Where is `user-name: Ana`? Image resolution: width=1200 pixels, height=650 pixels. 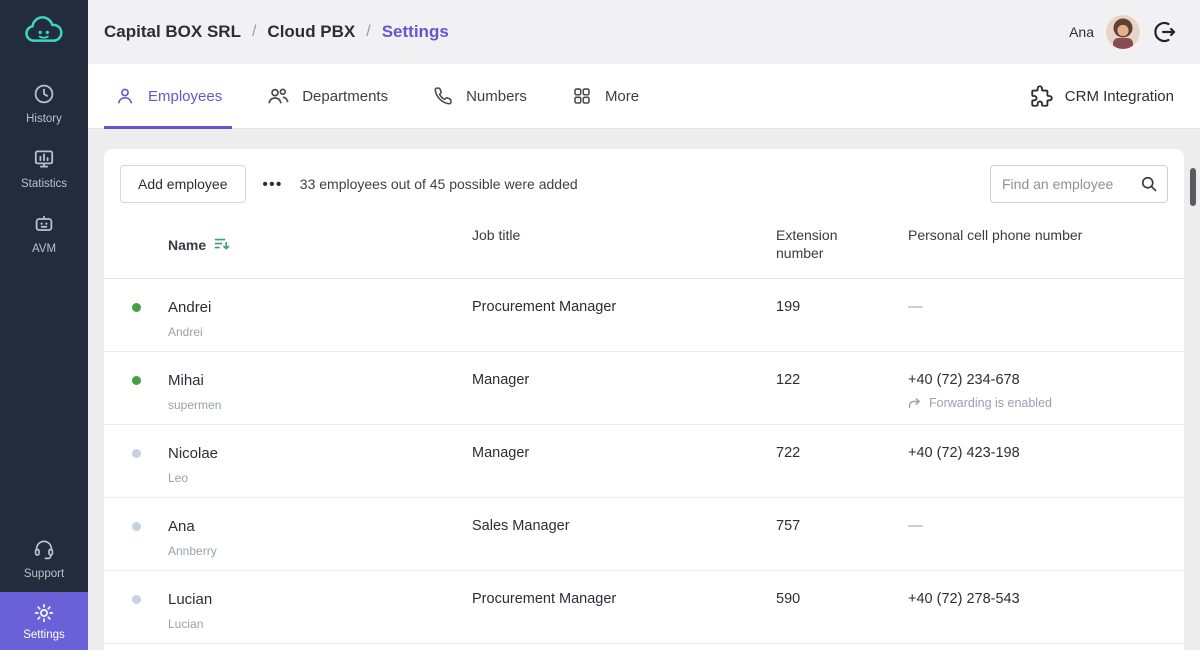 user-name: Ana is located at coordinates (1081, 32).